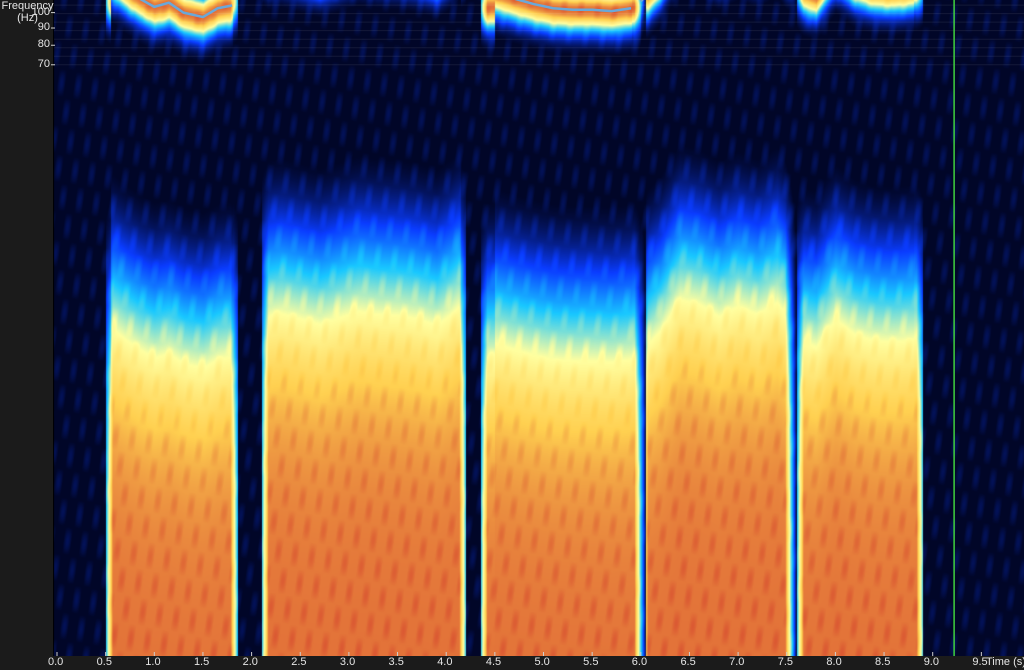  I want to click on x-tick-label: 7.5, so click(785, 662).